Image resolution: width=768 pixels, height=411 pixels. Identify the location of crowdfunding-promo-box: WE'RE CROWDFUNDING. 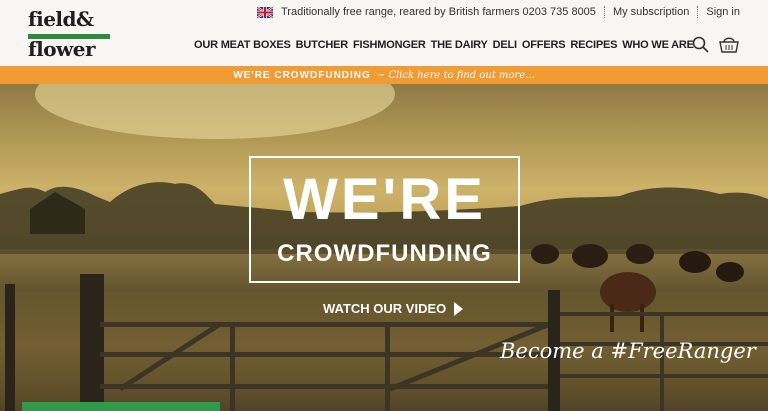
(384, 219).